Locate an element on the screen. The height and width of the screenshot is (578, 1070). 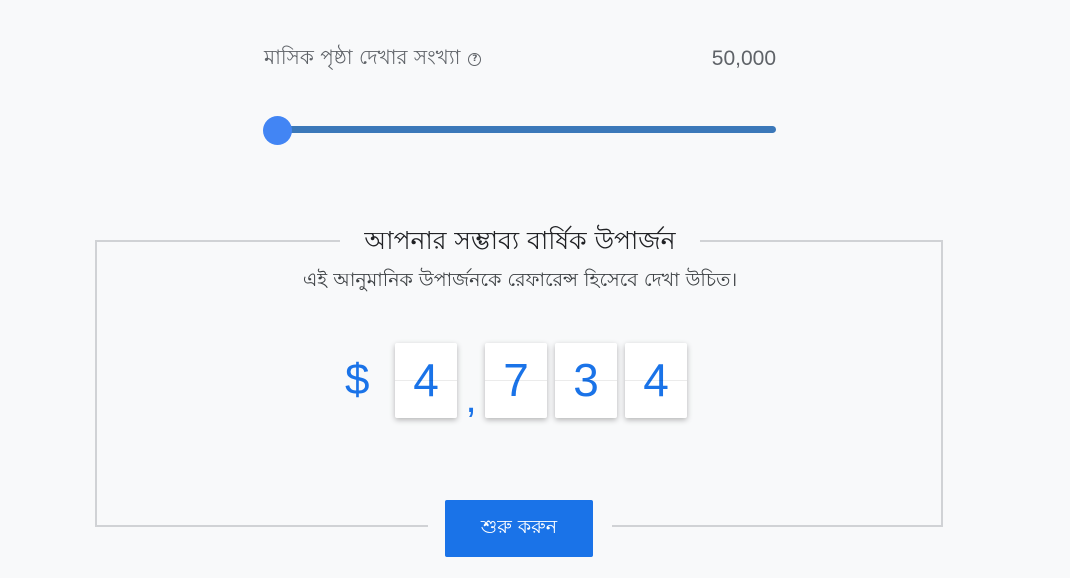
earnings-amount: $ 4 , 7 3 4 is located at coordinates (513, 381).